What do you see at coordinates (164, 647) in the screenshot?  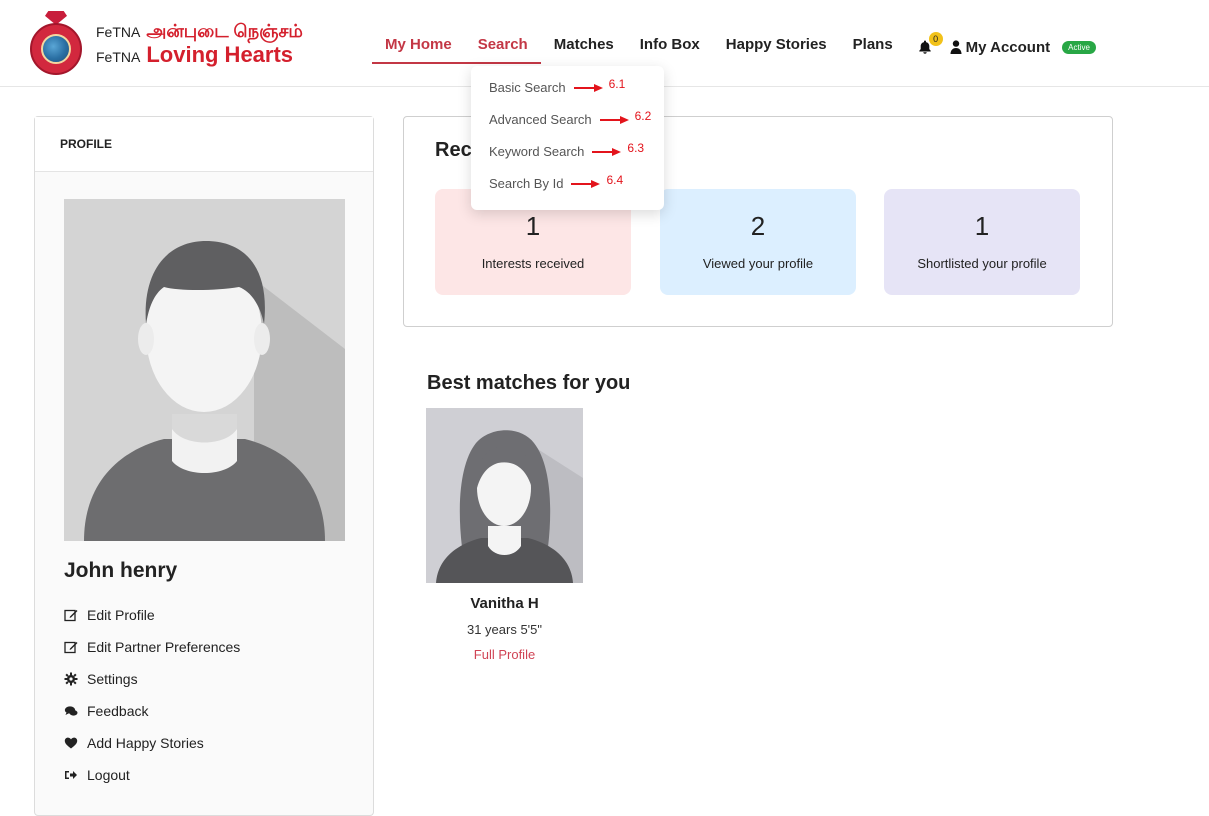 I see `menu-label: Edit Partner Preferences` at bounding box center [164, 647].